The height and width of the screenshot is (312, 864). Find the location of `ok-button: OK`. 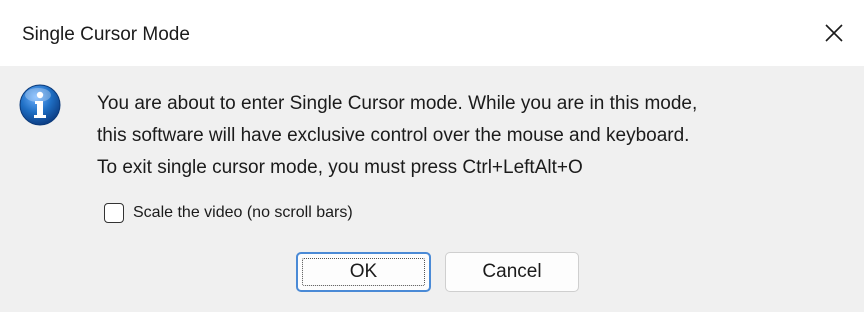

ok-button: OK is located at coordinates (363, 272).